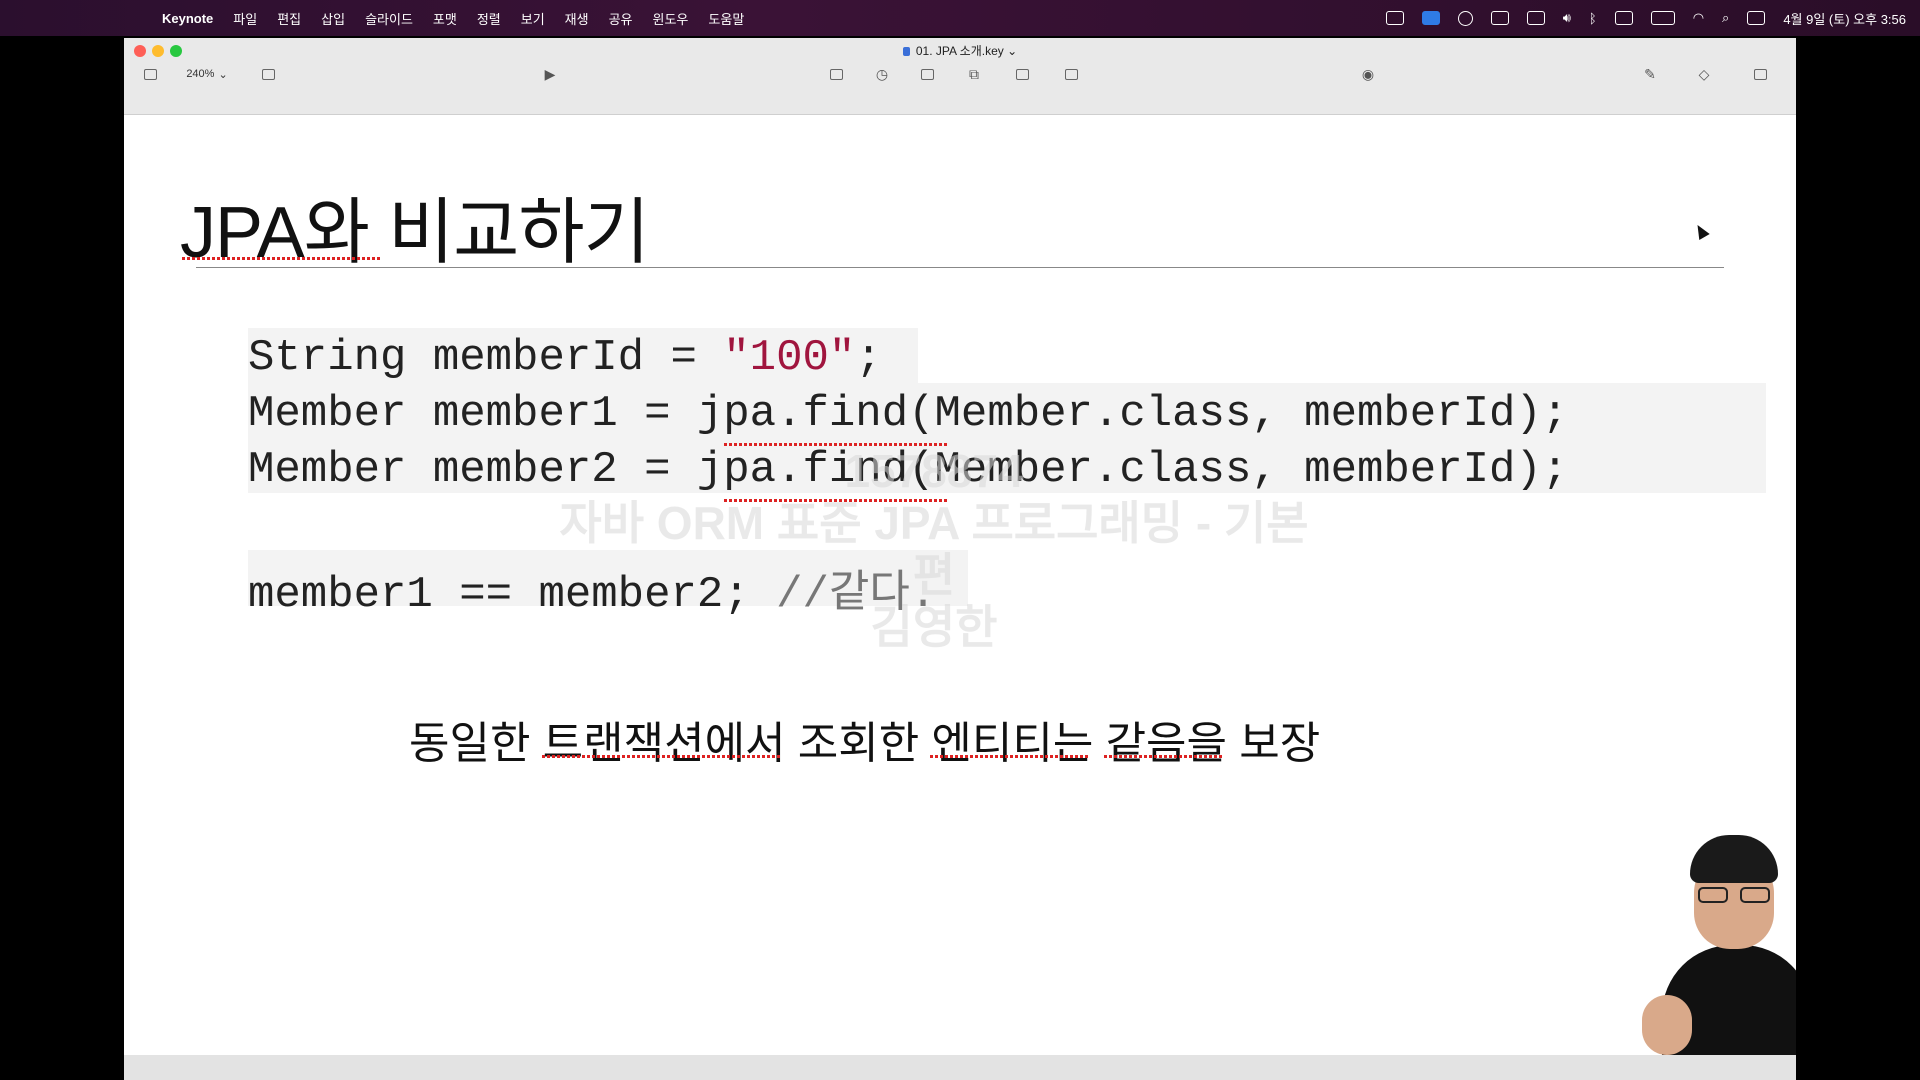  Describe the element at coordinates (960, 76) in the screenshot. I see `title-bar: 01. JPA 소개.key ⌄ 240% ⌄ ▶ ◷ ⧉ ◉ ✎ ◇` at that location.